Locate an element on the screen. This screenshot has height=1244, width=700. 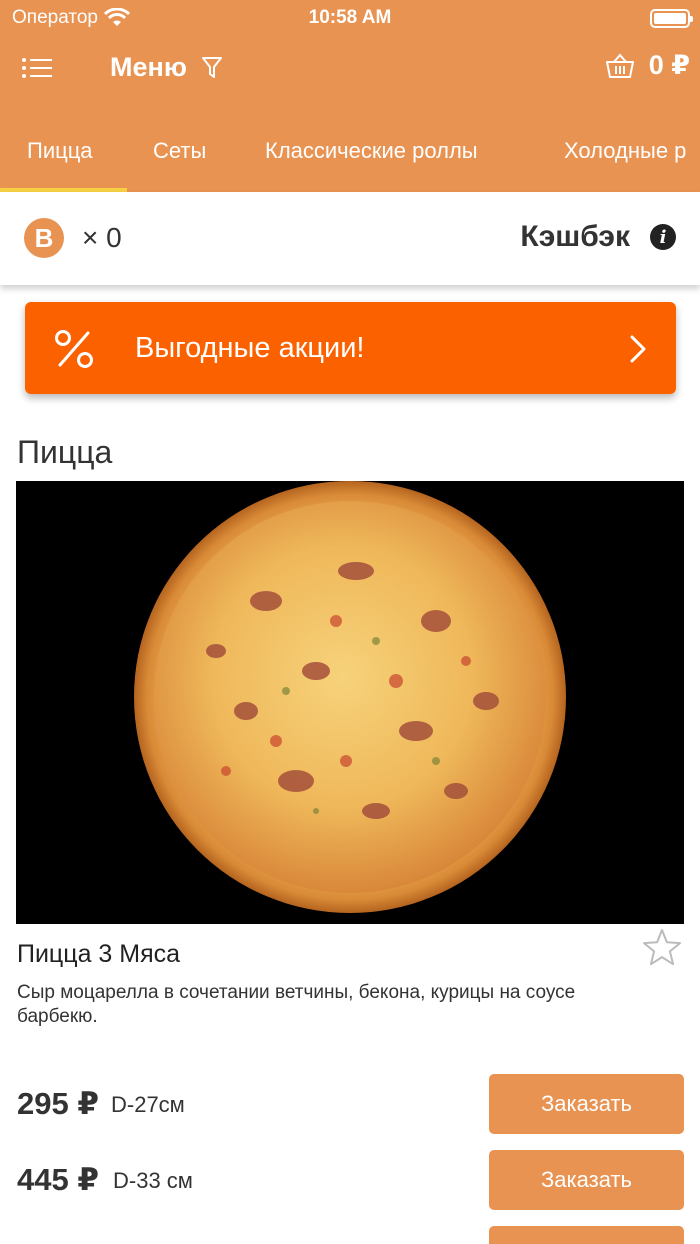
battery-icon is located at coordinates (671, 18).